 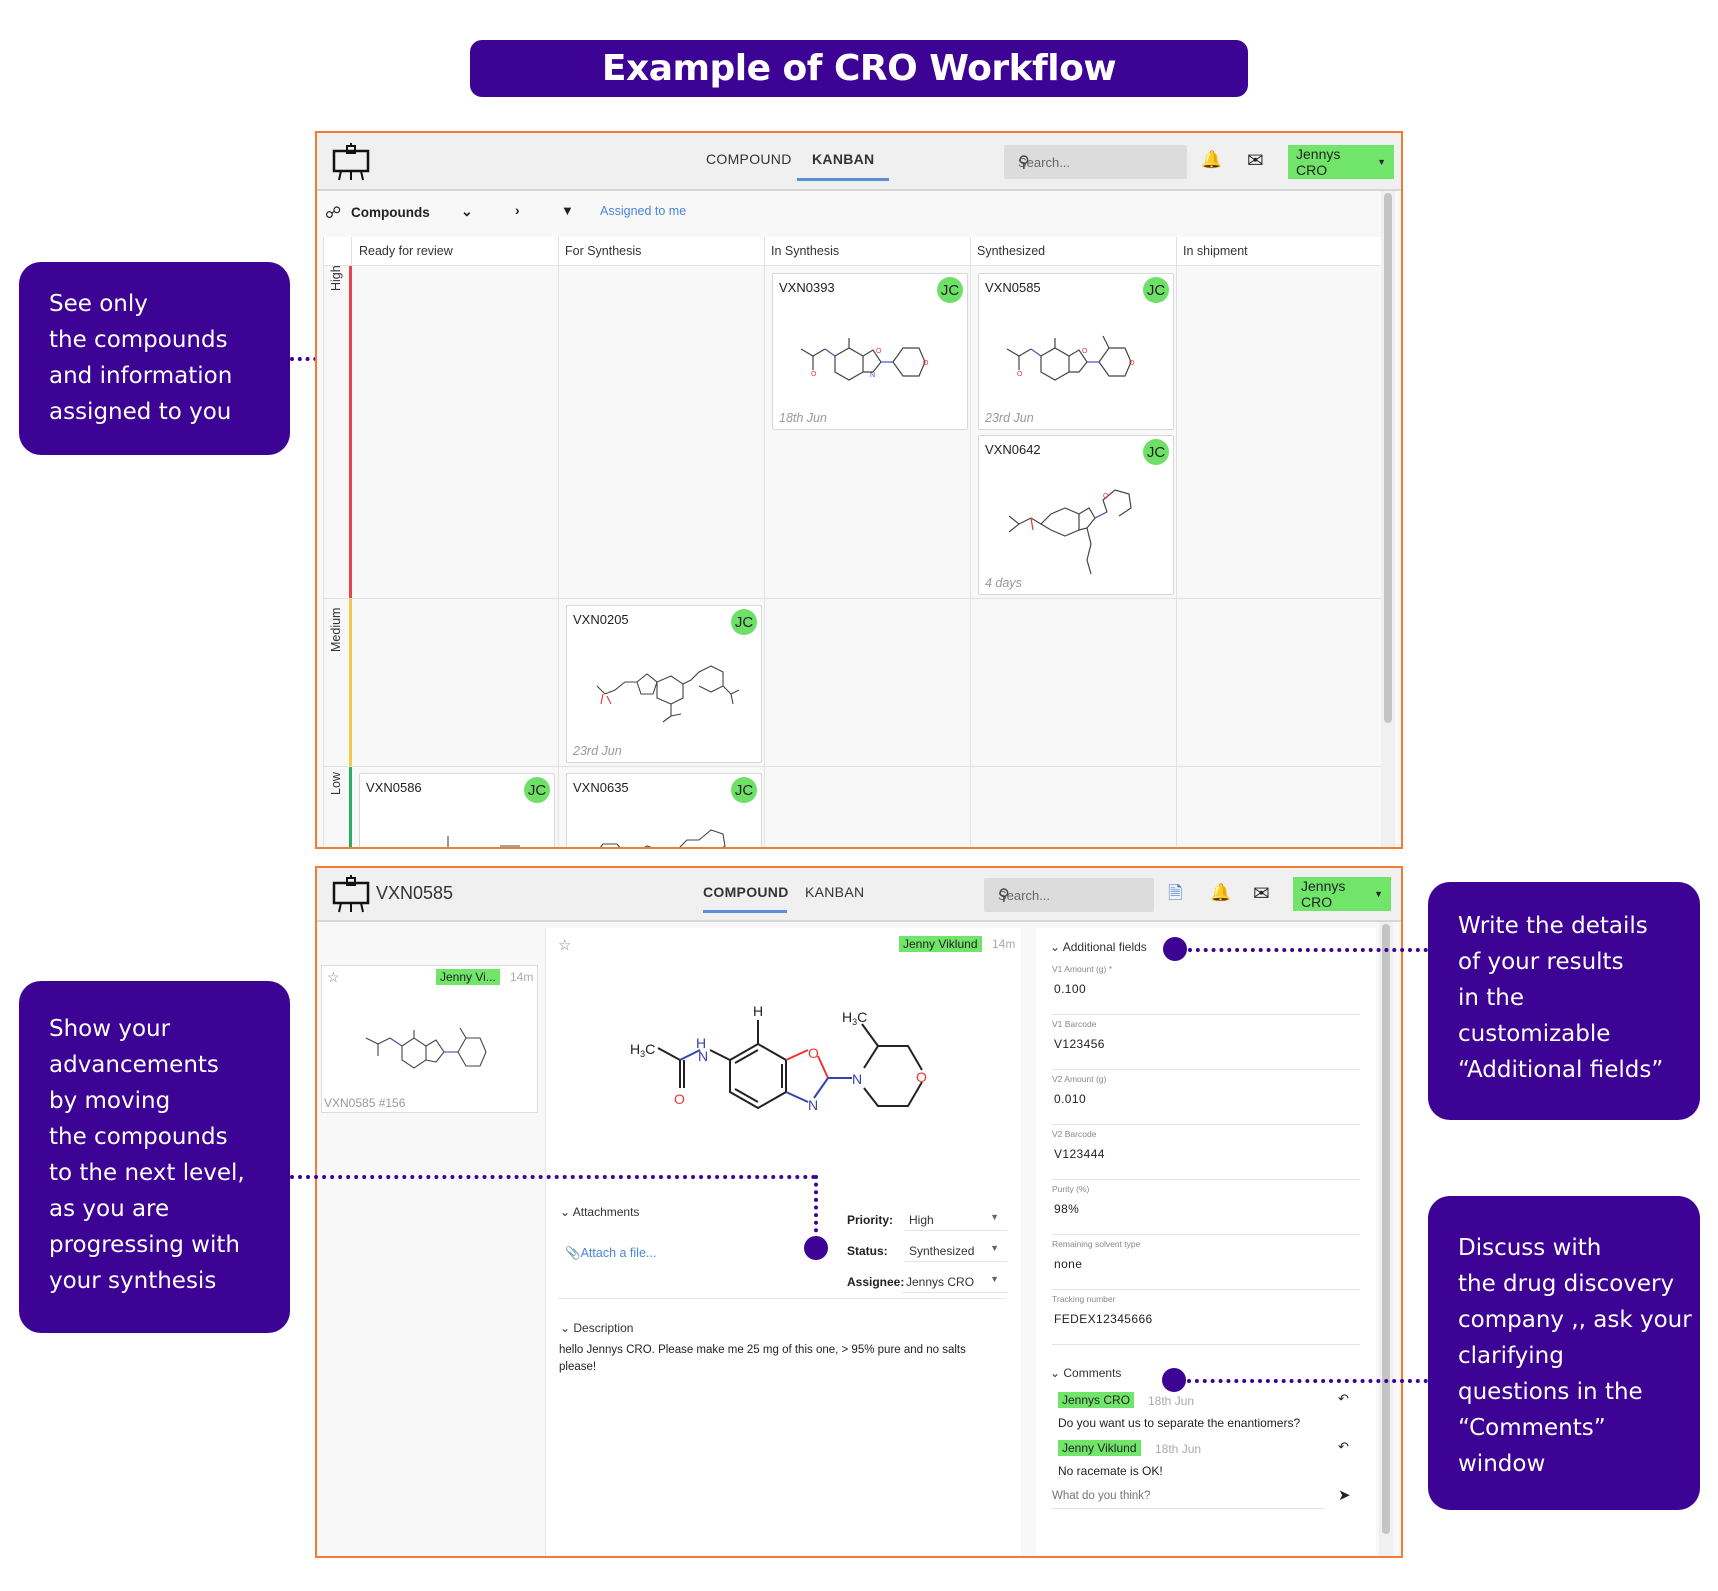 I want to click on field-value: V123444, so click(x=1079, y=1154).